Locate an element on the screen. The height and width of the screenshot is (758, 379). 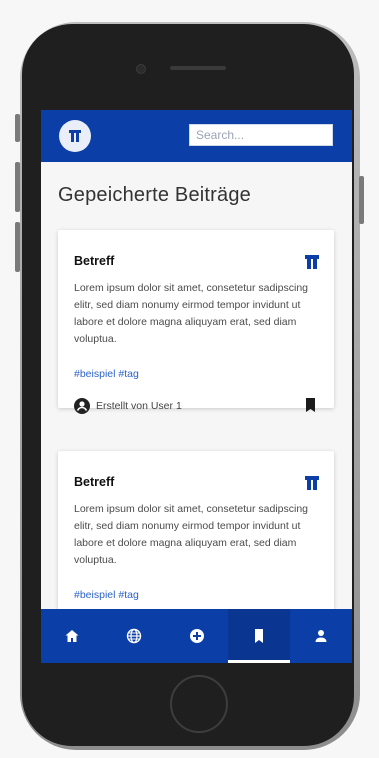
post-author: Erstellt von User 1 is located at coordinates (128, 406).